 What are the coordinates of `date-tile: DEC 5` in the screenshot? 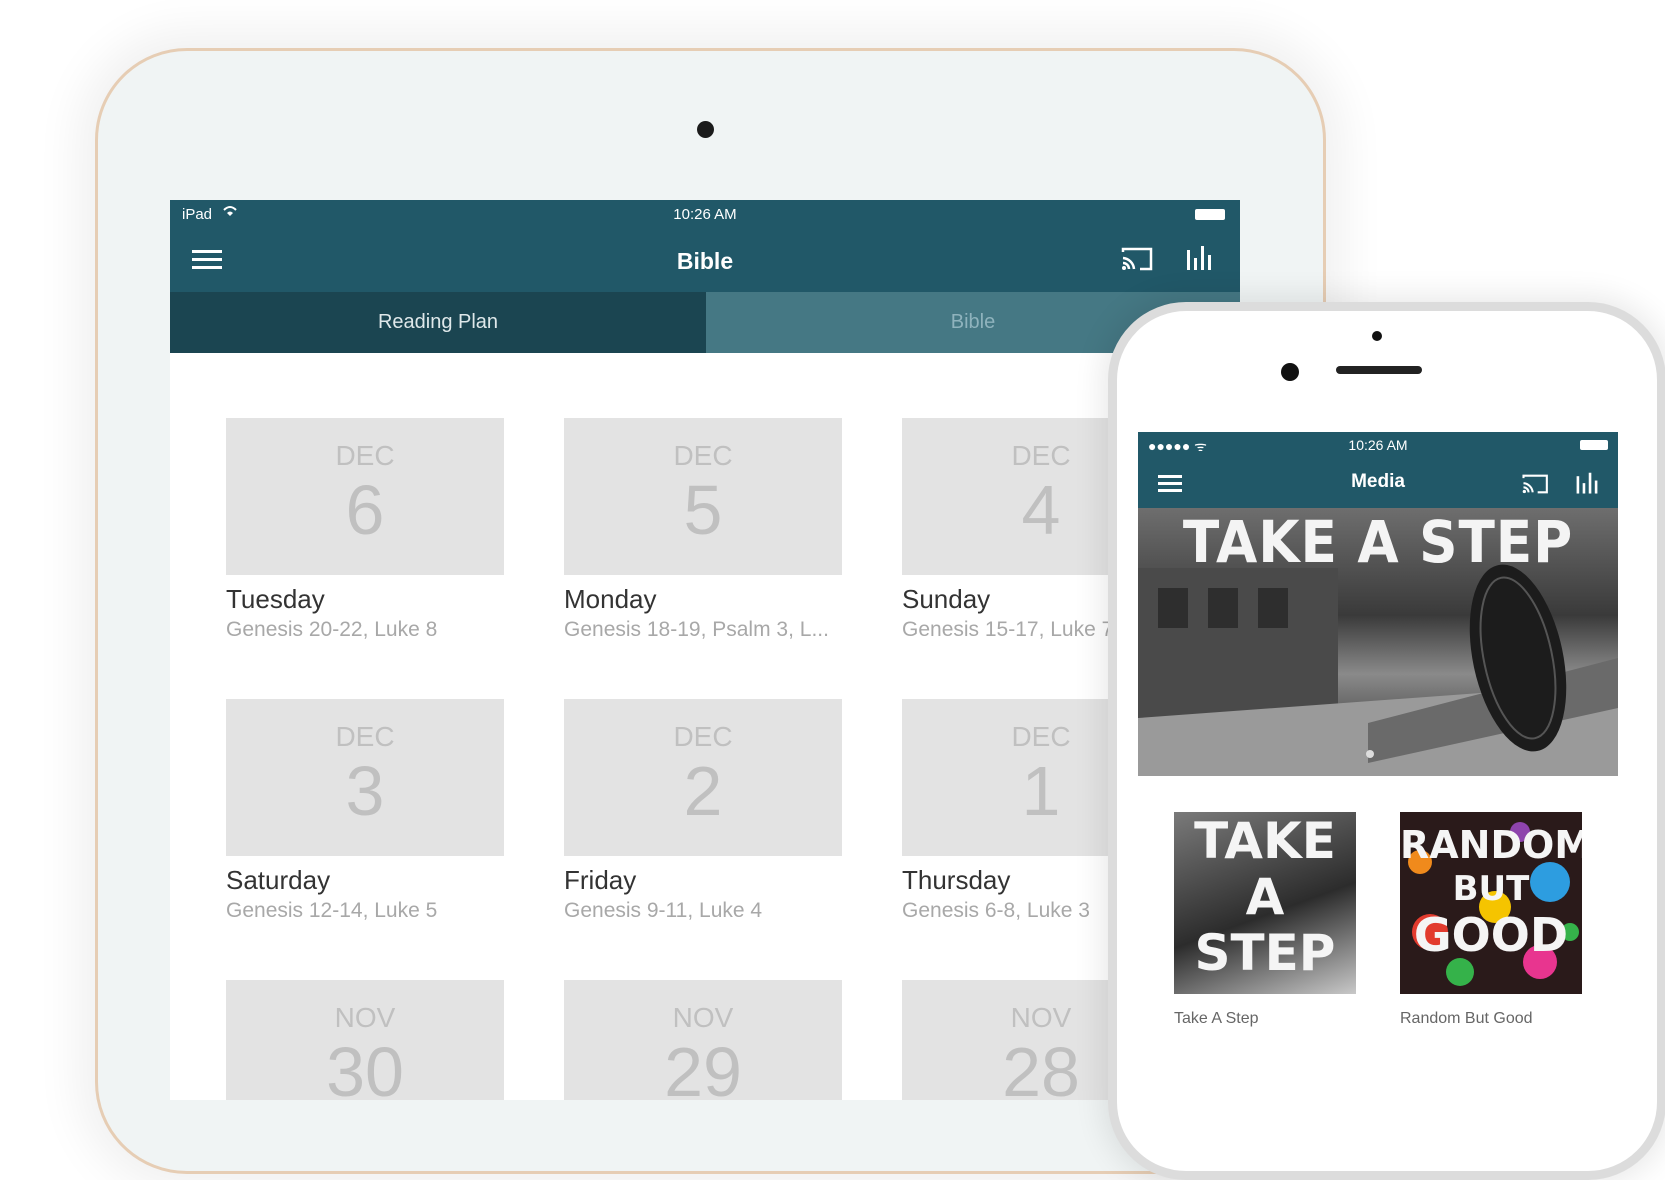 It's located at (703, 496).